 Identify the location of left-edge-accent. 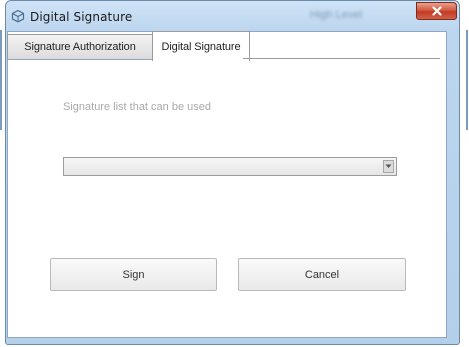
(1, 80).